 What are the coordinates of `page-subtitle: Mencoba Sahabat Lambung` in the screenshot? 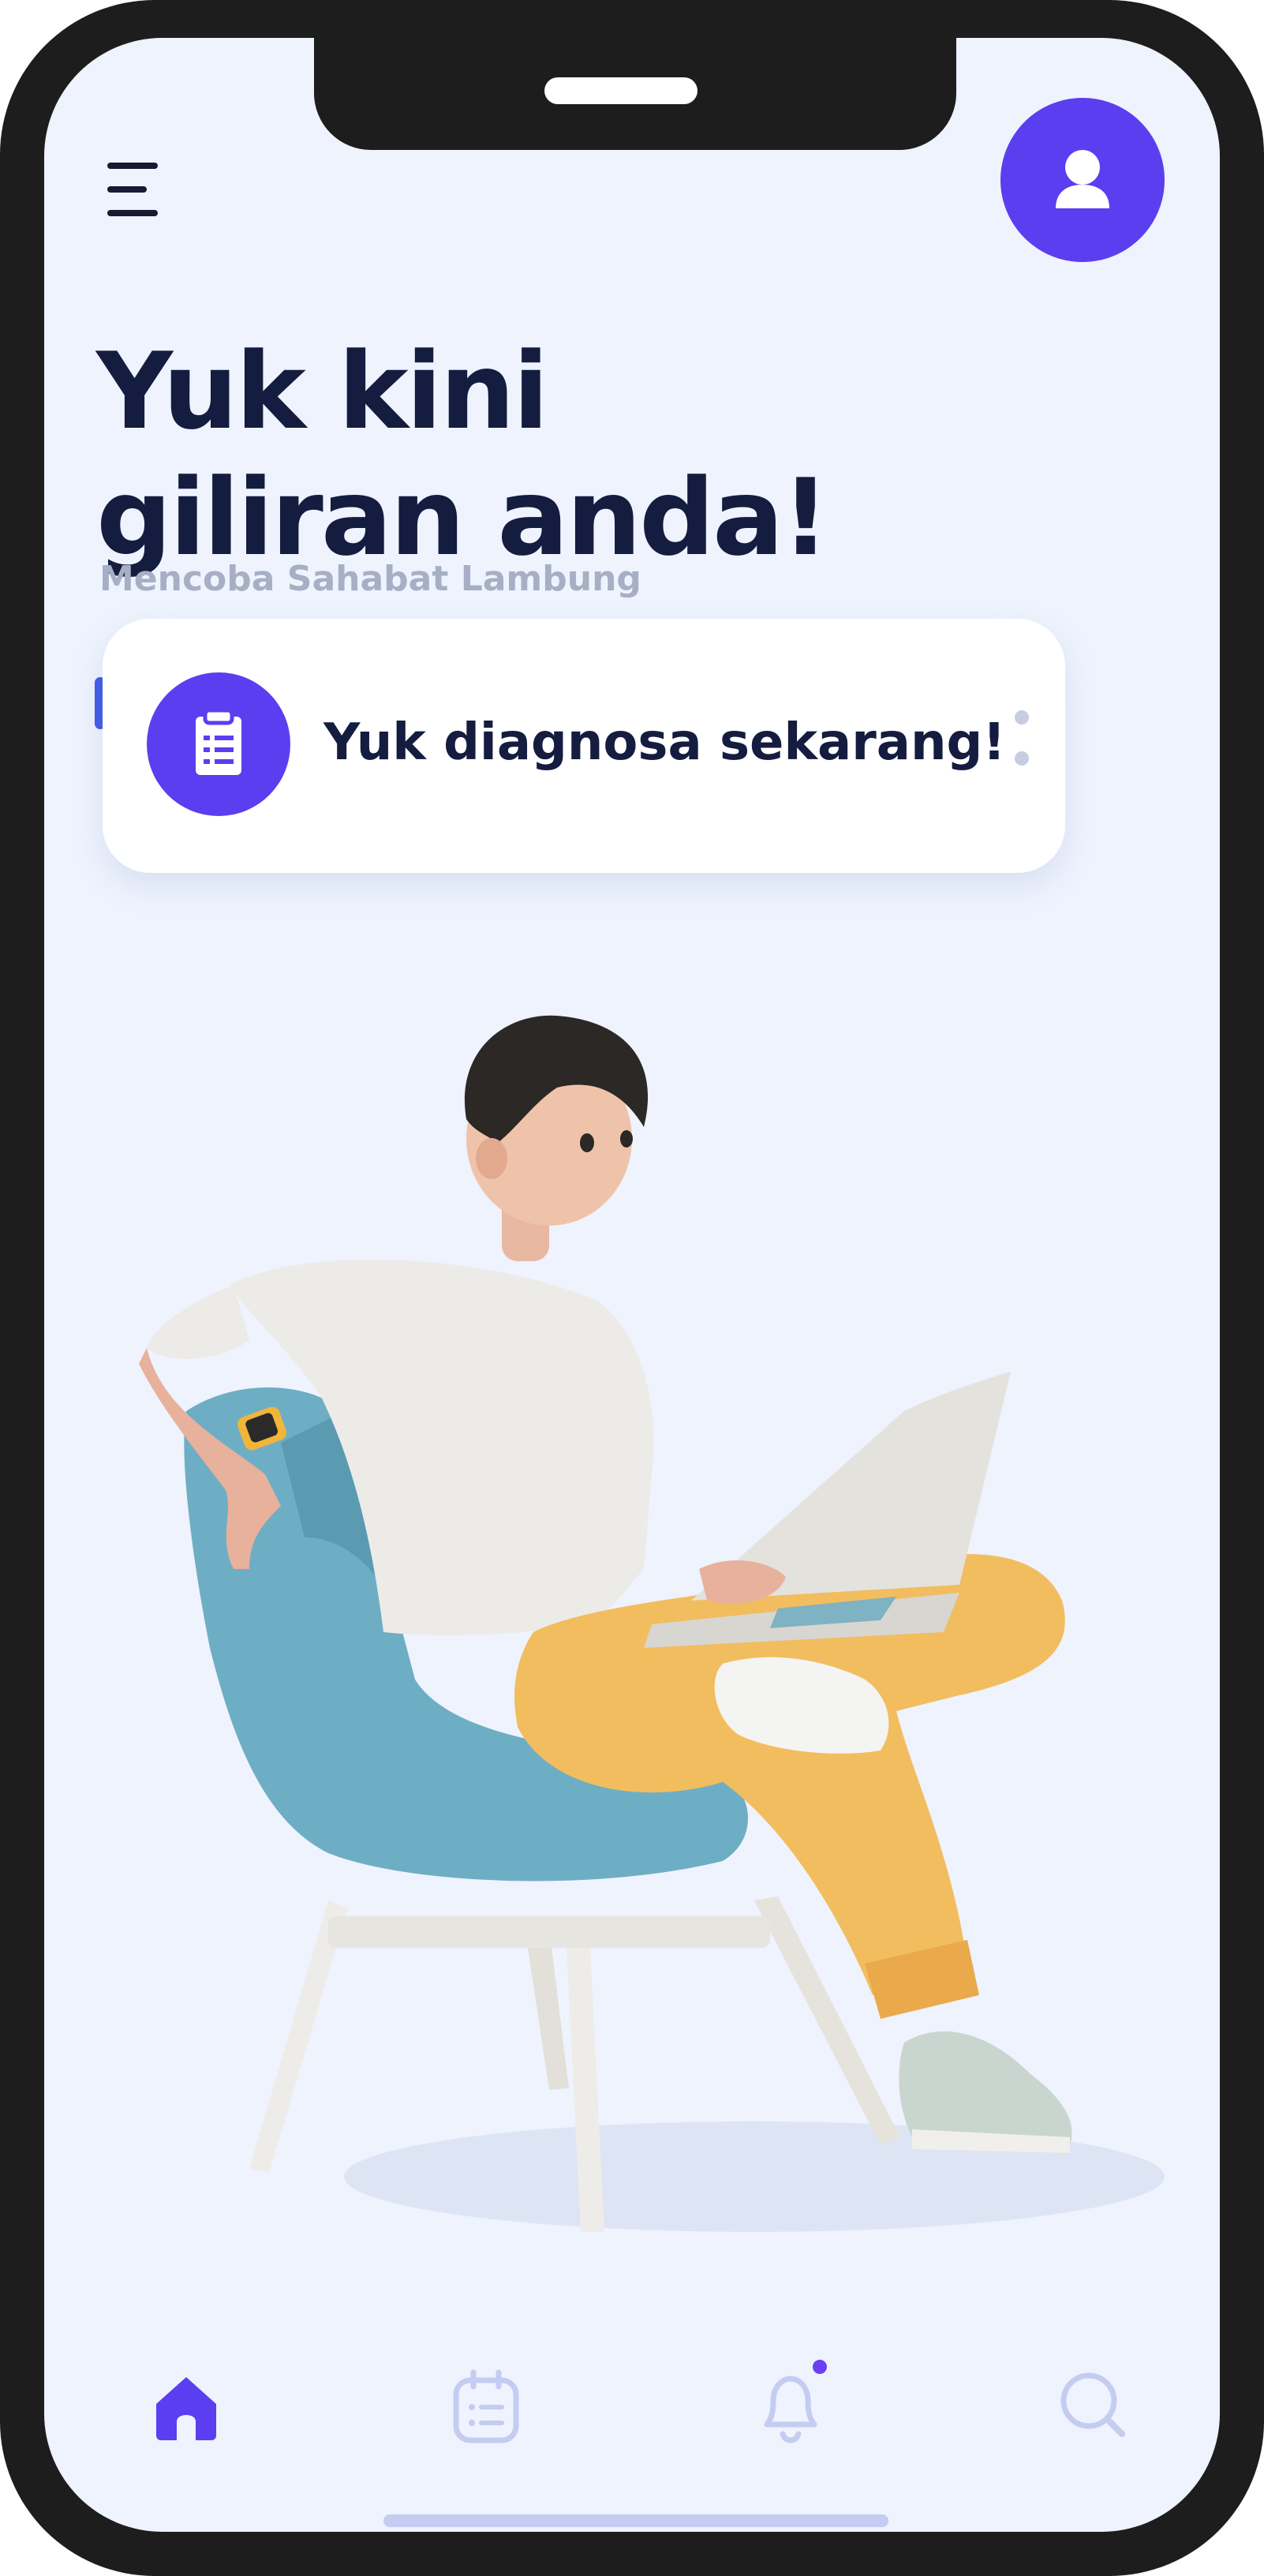 It's located at (370, 579).